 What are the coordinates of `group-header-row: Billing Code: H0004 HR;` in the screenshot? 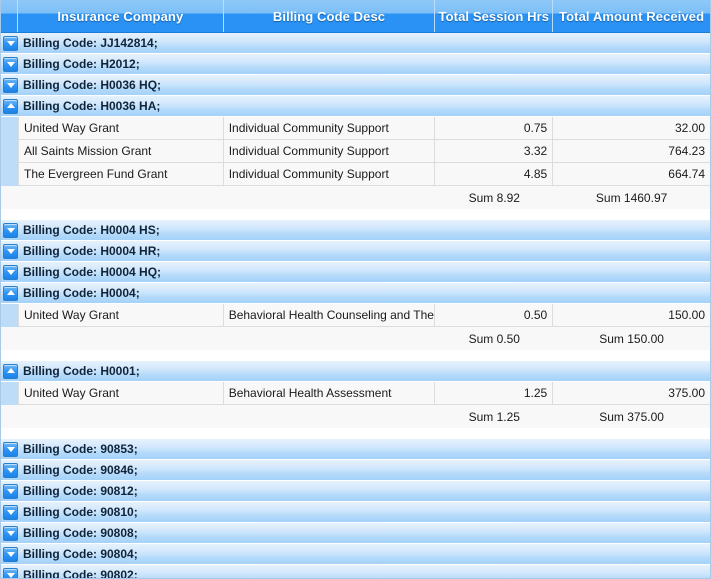 It's located at (355, 251).